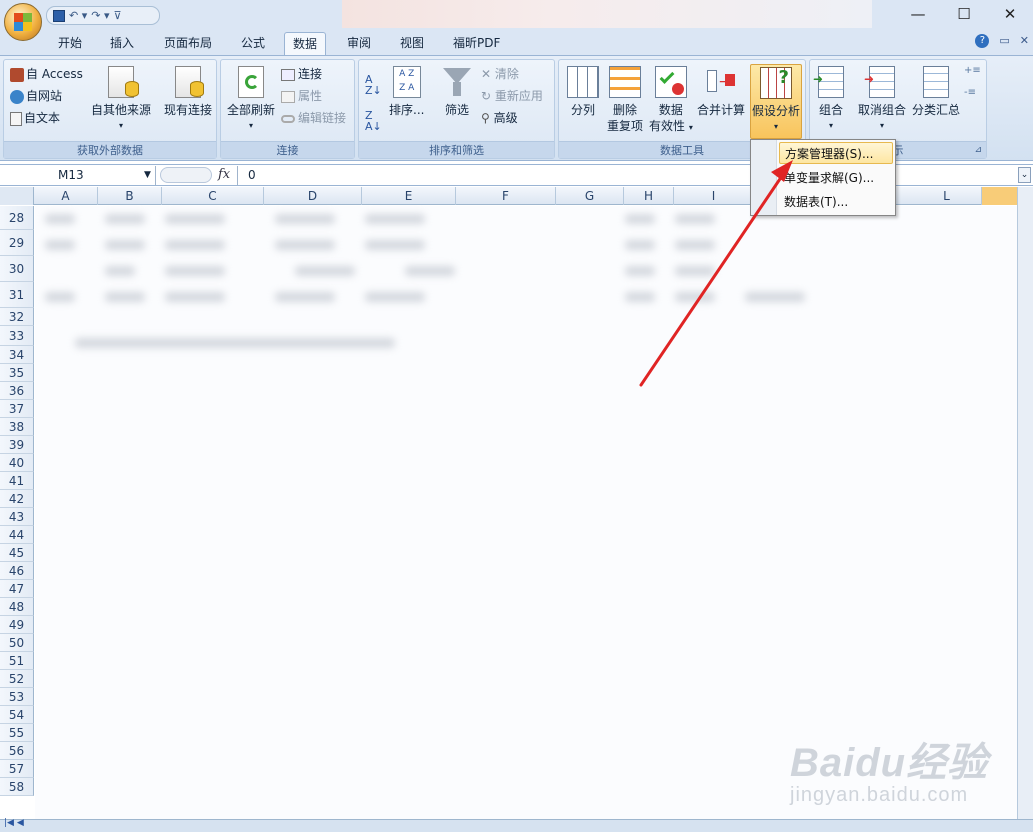 The height and width of the screenshot is (832, 1033). What do you see at coordinates (373, 85) in the screenshot?
I see `sort-ascending-button: A Z↓` at bounding box center [373, 85].